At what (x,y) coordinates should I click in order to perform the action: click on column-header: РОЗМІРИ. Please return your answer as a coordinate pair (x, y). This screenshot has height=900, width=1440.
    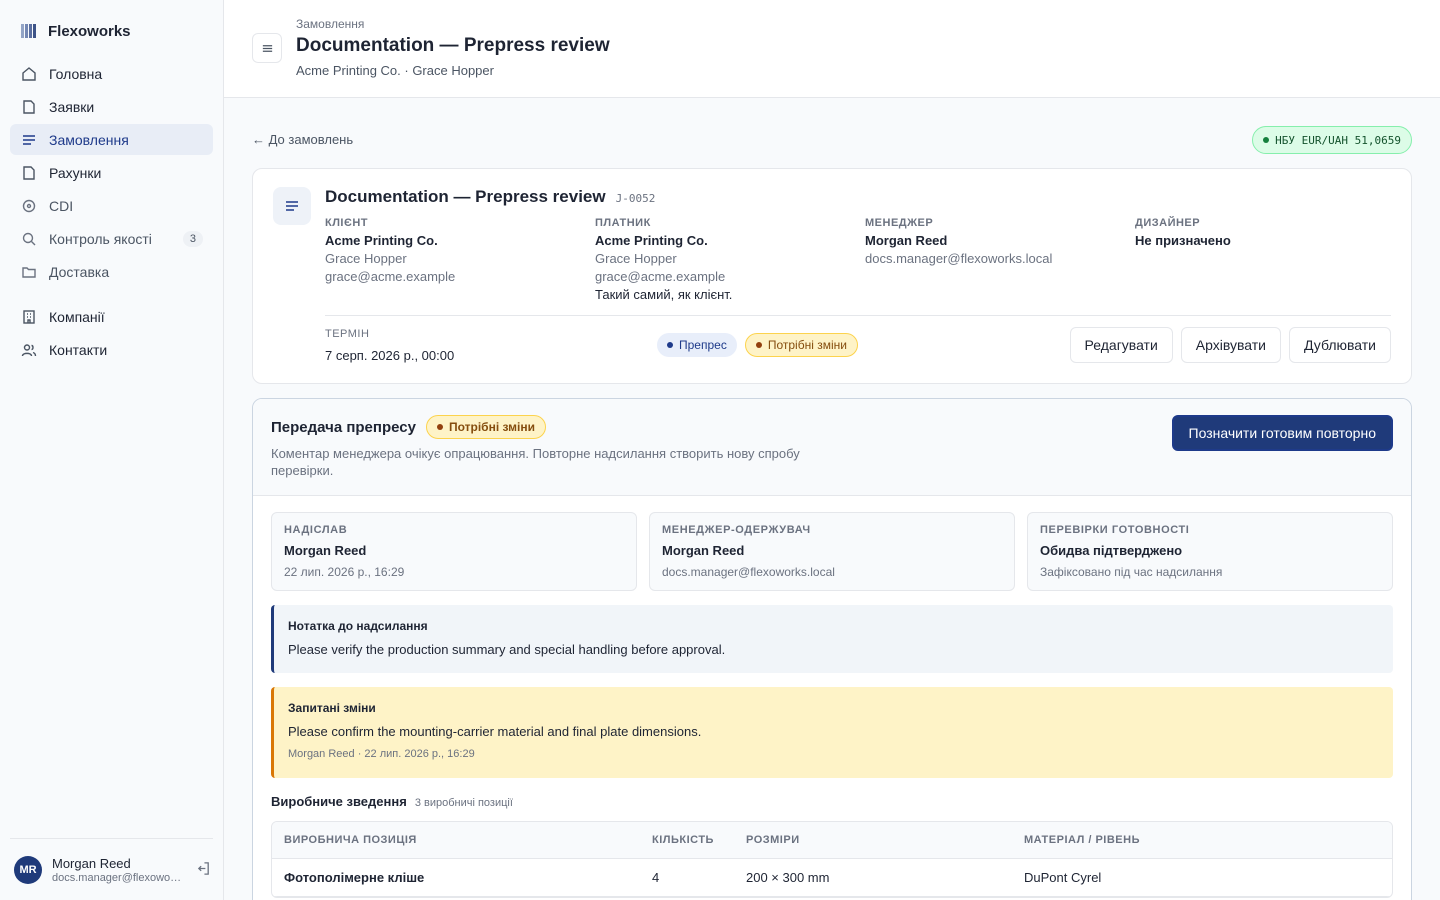
    Looking at the image, I should click on (773, 840).